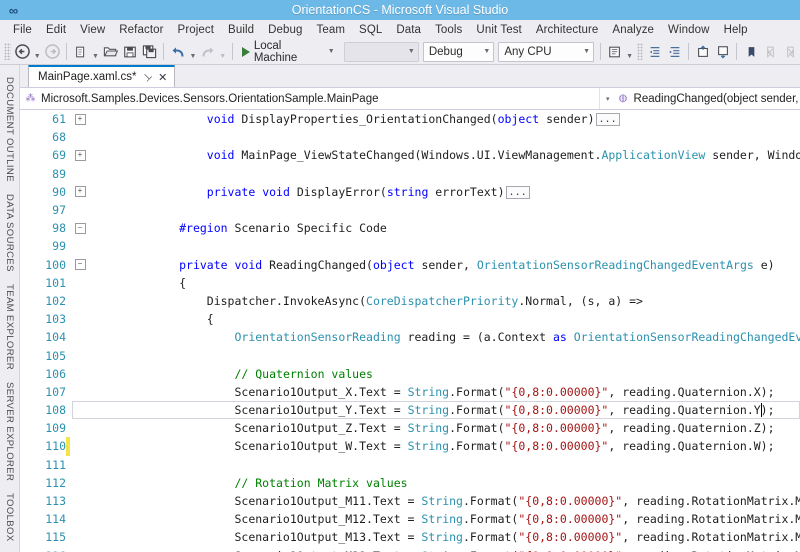 This screenshot has height=552, width=800. I want to click on increase-indent-icon, so click(675, 51).